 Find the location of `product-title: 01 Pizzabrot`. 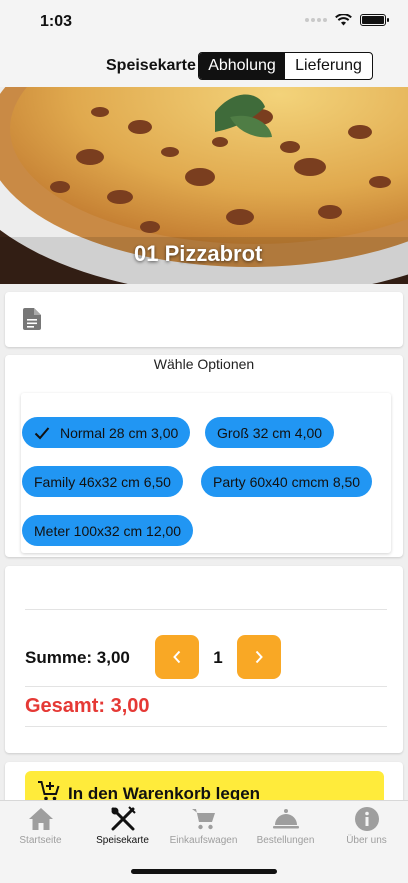

product-title: 01 Pizzabrot is located at coordinates (198, 253).